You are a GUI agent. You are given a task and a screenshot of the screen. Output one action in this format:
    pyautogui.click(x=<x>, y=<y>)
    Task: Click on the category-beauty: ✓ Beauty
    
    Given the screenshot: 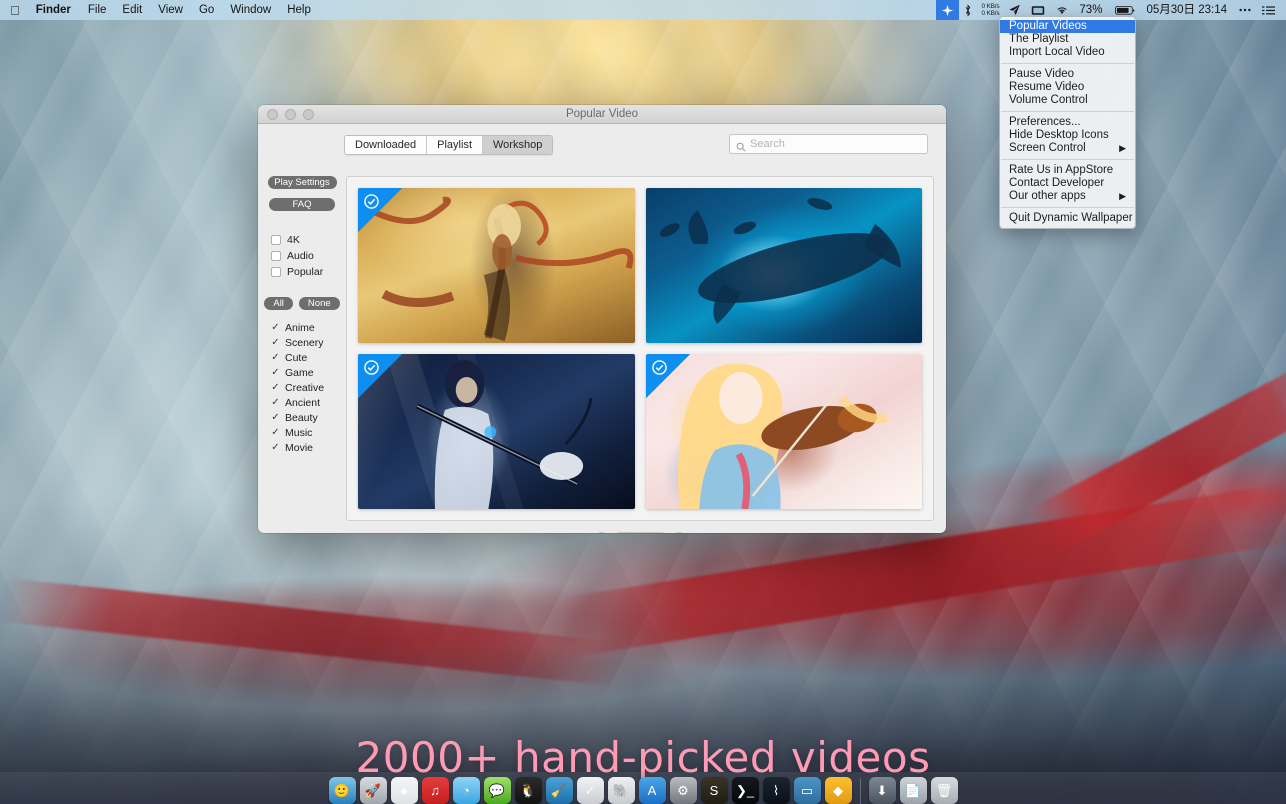 What is the action you would take?
    pyautogui.click(x=308, y=417)
    